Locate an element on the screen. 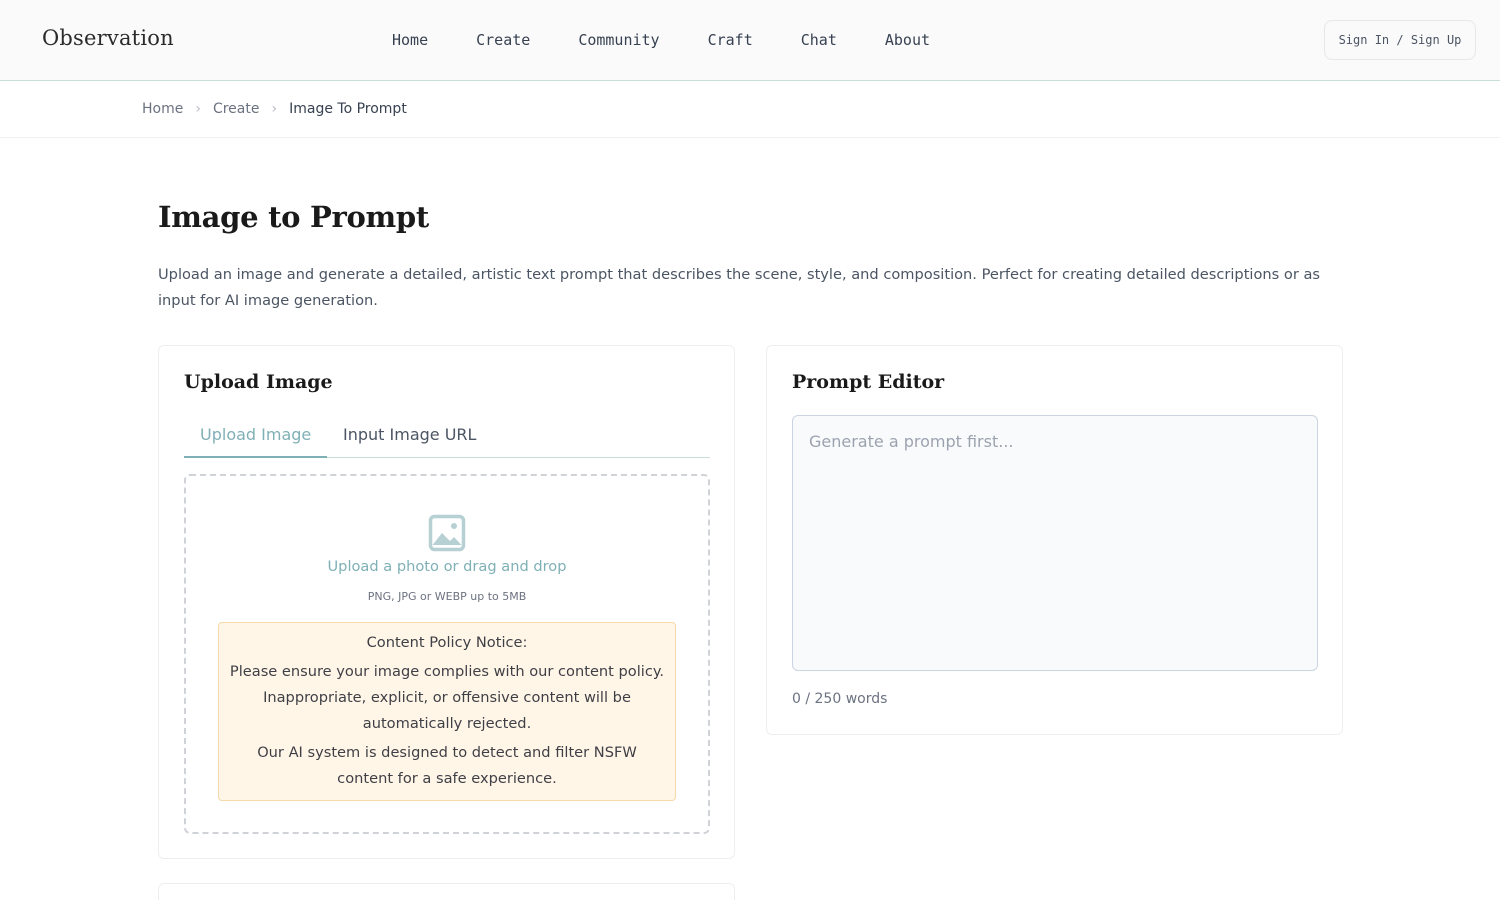 This screenshot has height=900, width=1500. image-icon is located at coordinates (447, 533).